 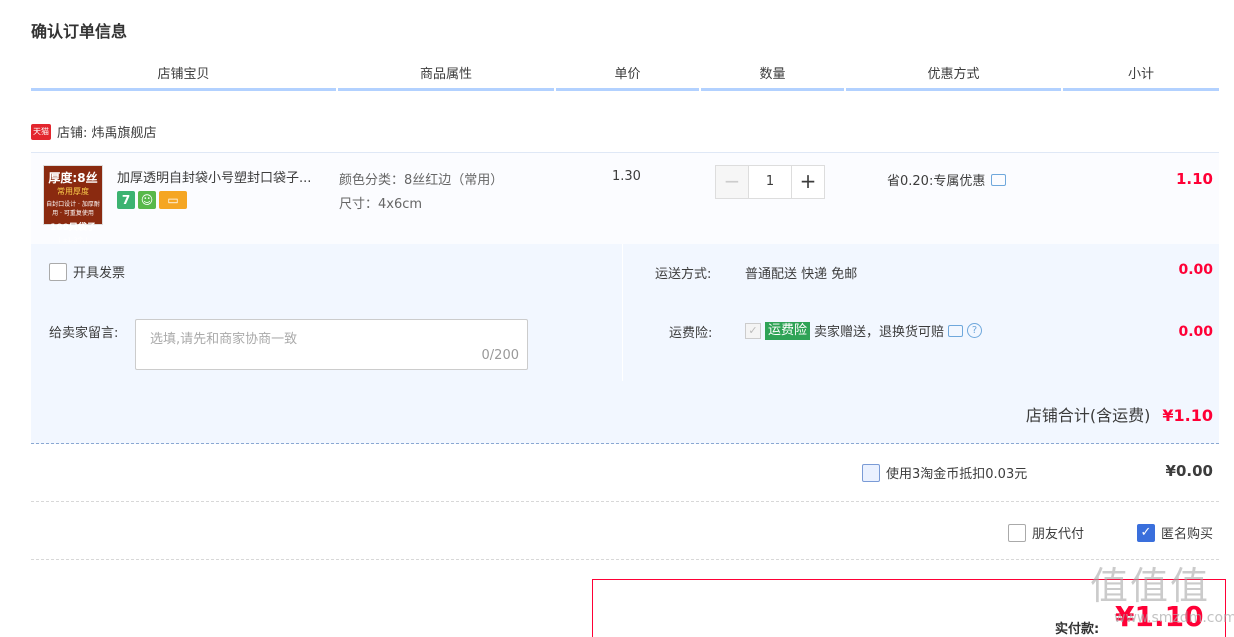 What do you see at coordinates (381, 204) in the screenshot?
I see `attr-size: 尺寸：4x6cm` at bounding box center [381, 204].